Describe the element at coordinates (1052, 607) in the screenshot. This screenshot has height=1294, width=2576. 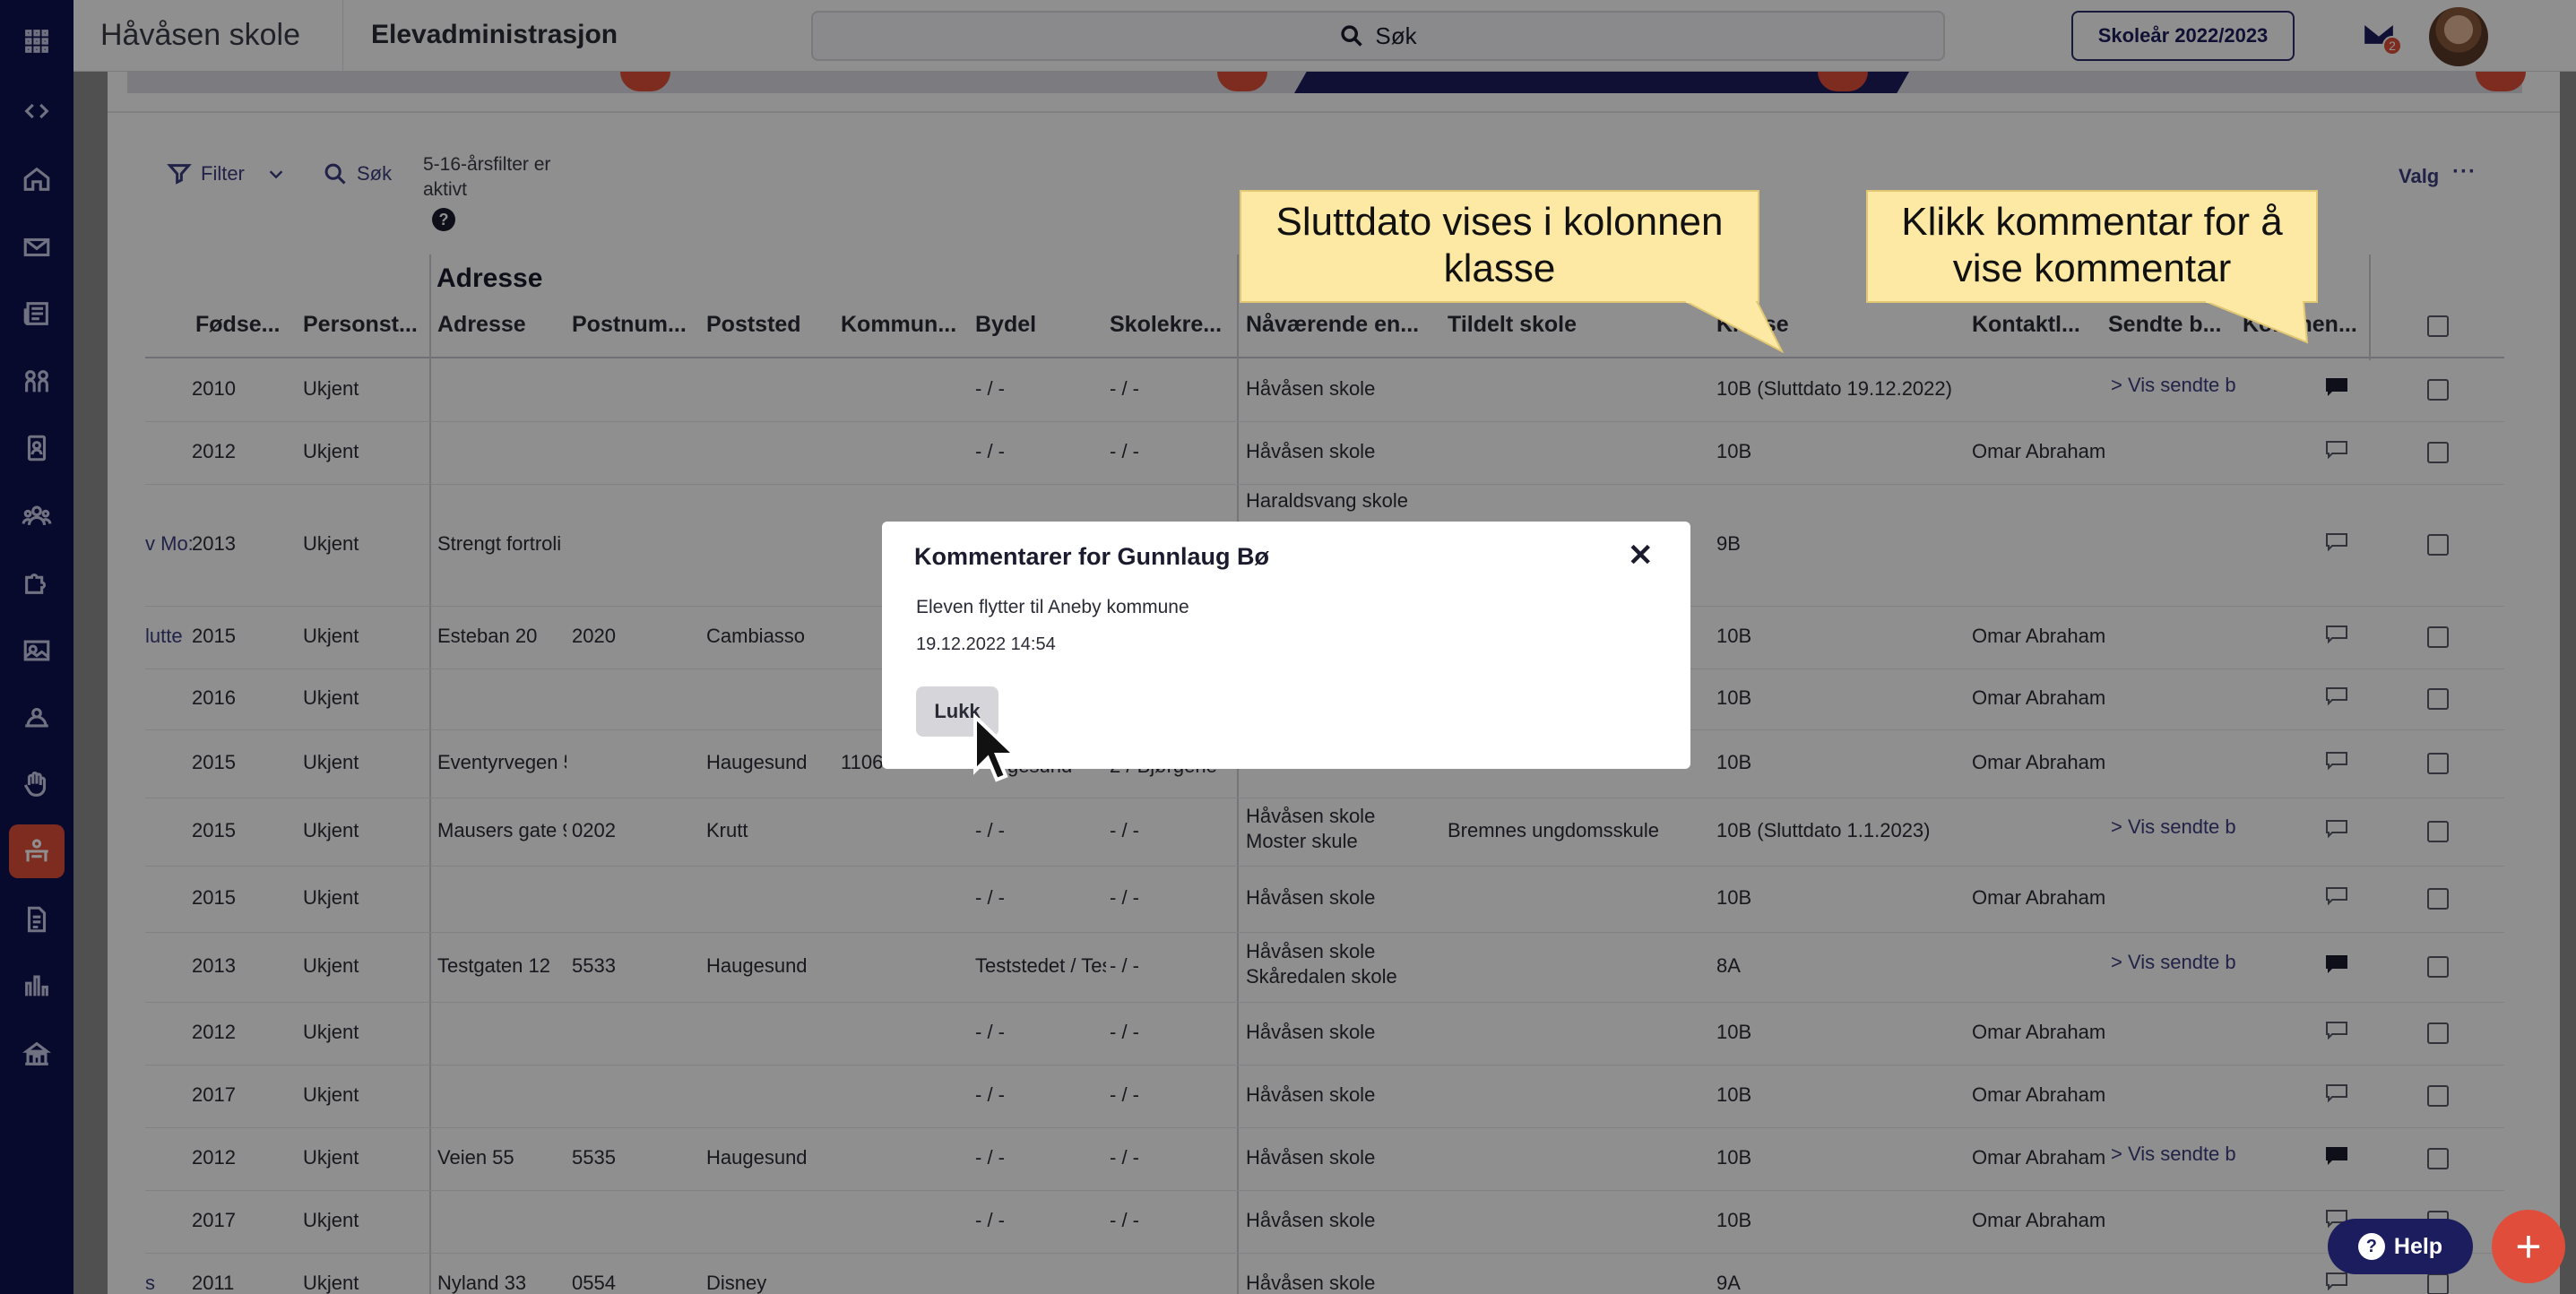
I see `comment-text: Eleven flytter til Aneby kommune` at that location.